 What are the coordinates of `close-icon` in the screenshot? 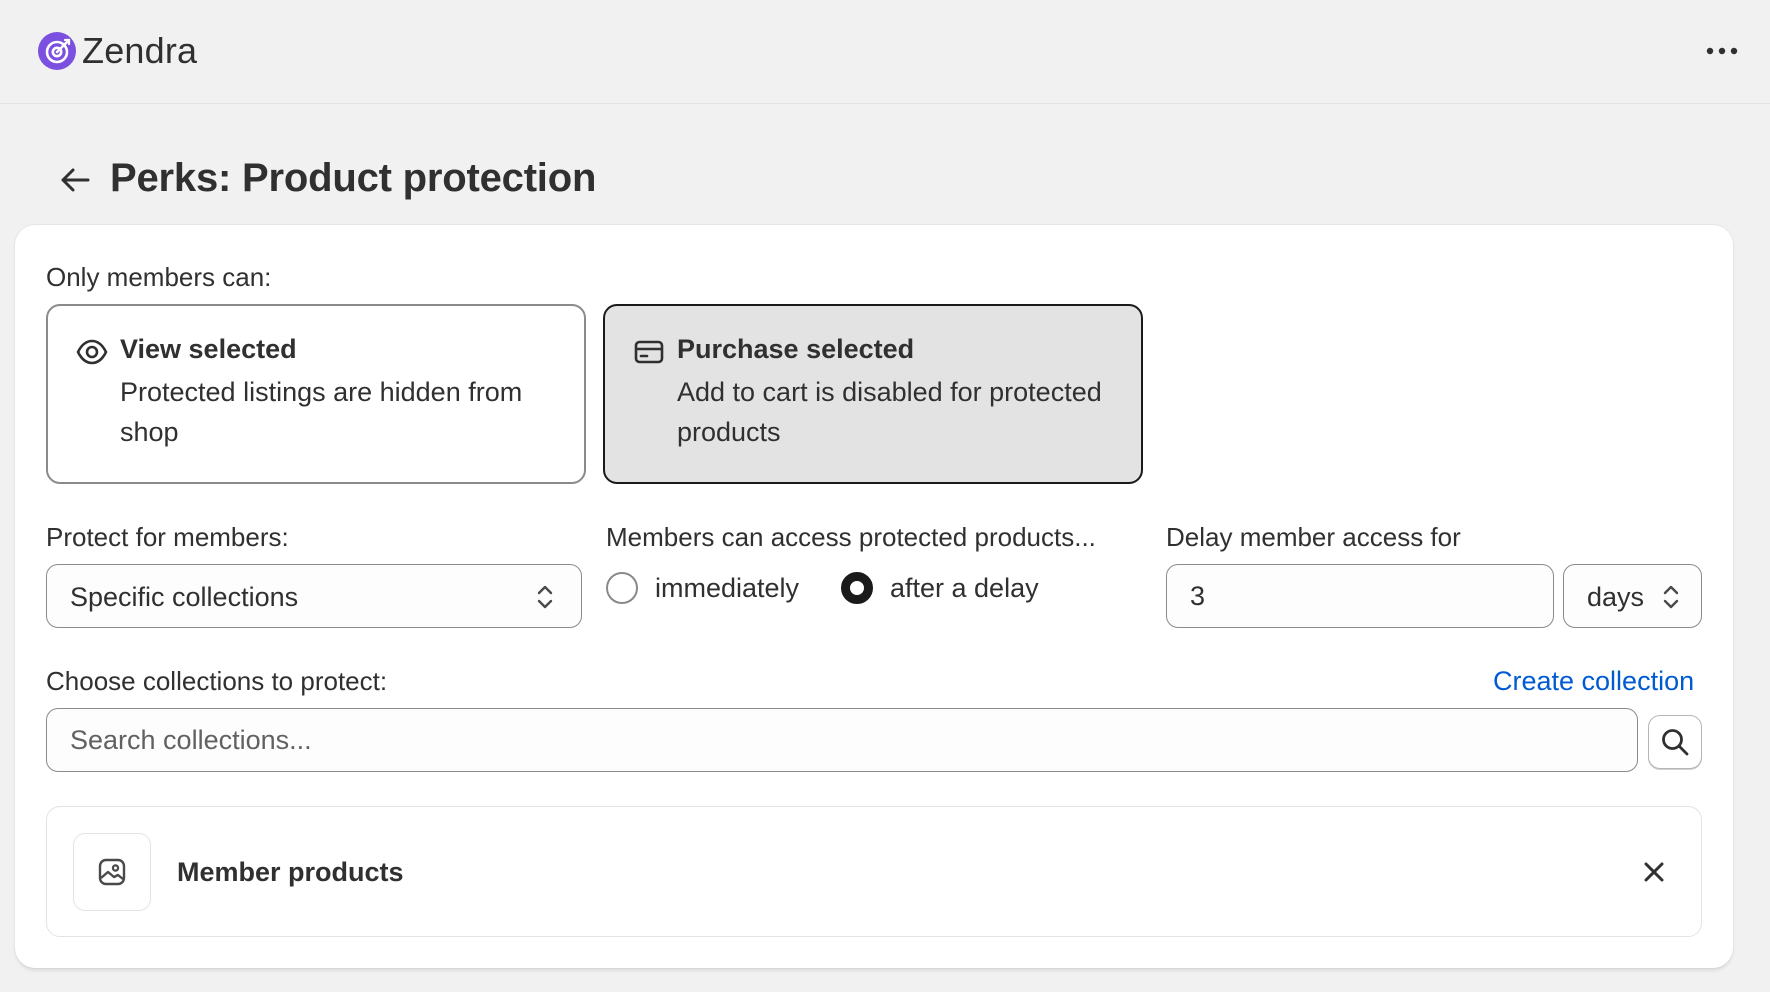 It's located at (1654, 872).